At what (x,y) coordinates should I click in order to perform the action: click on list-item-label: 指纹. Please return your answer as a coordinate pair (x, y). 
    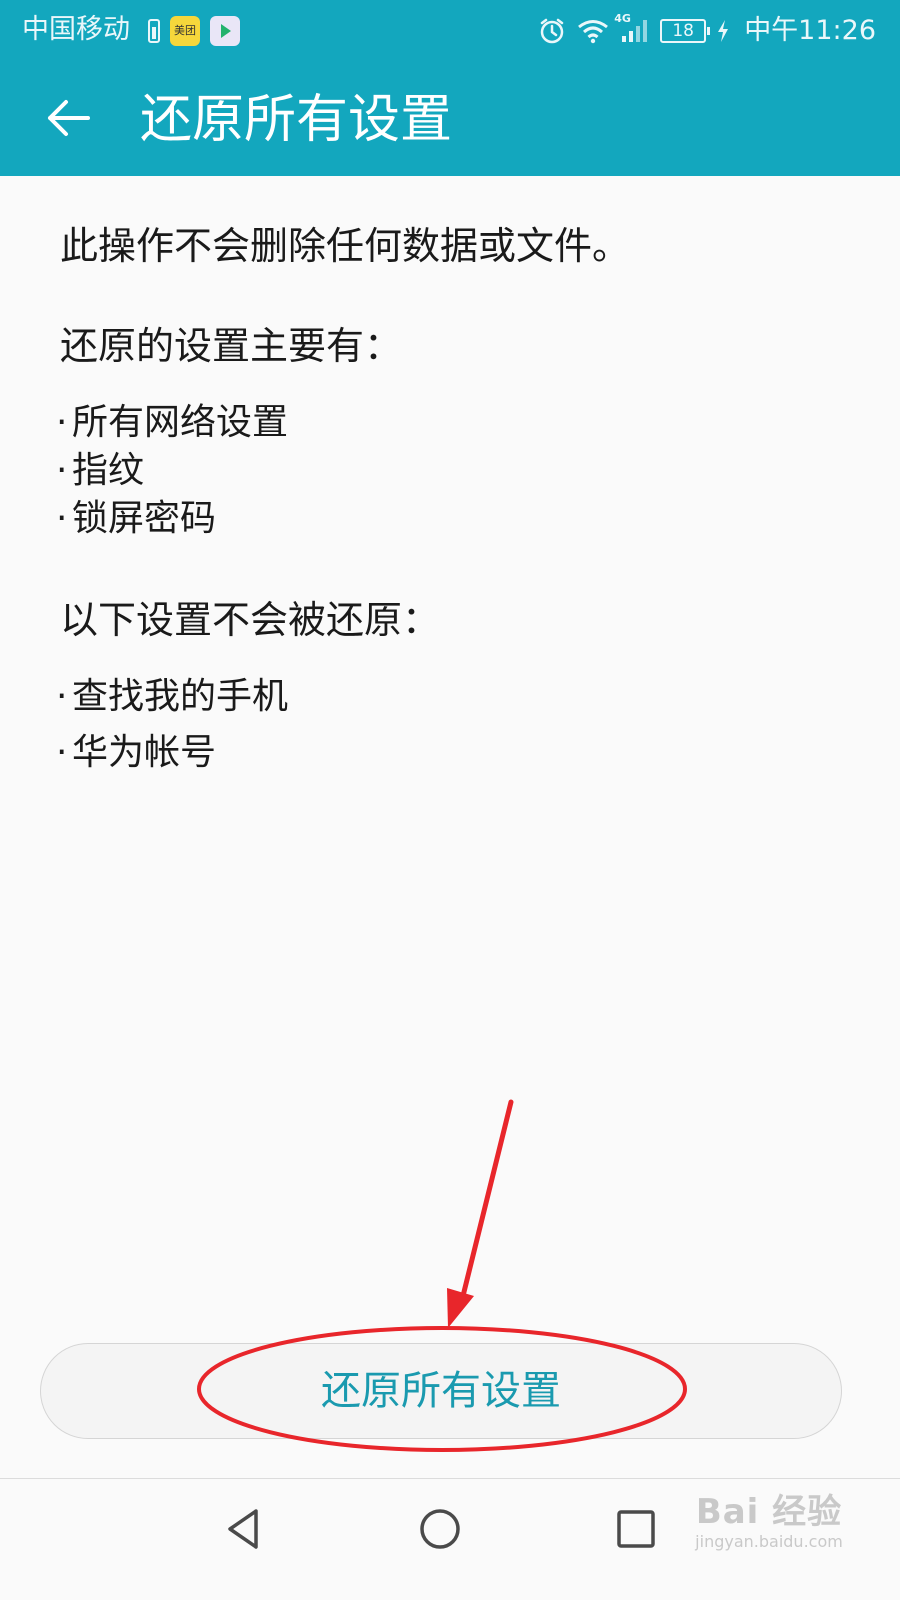
    Looking at the image, I should click on (108, 470).